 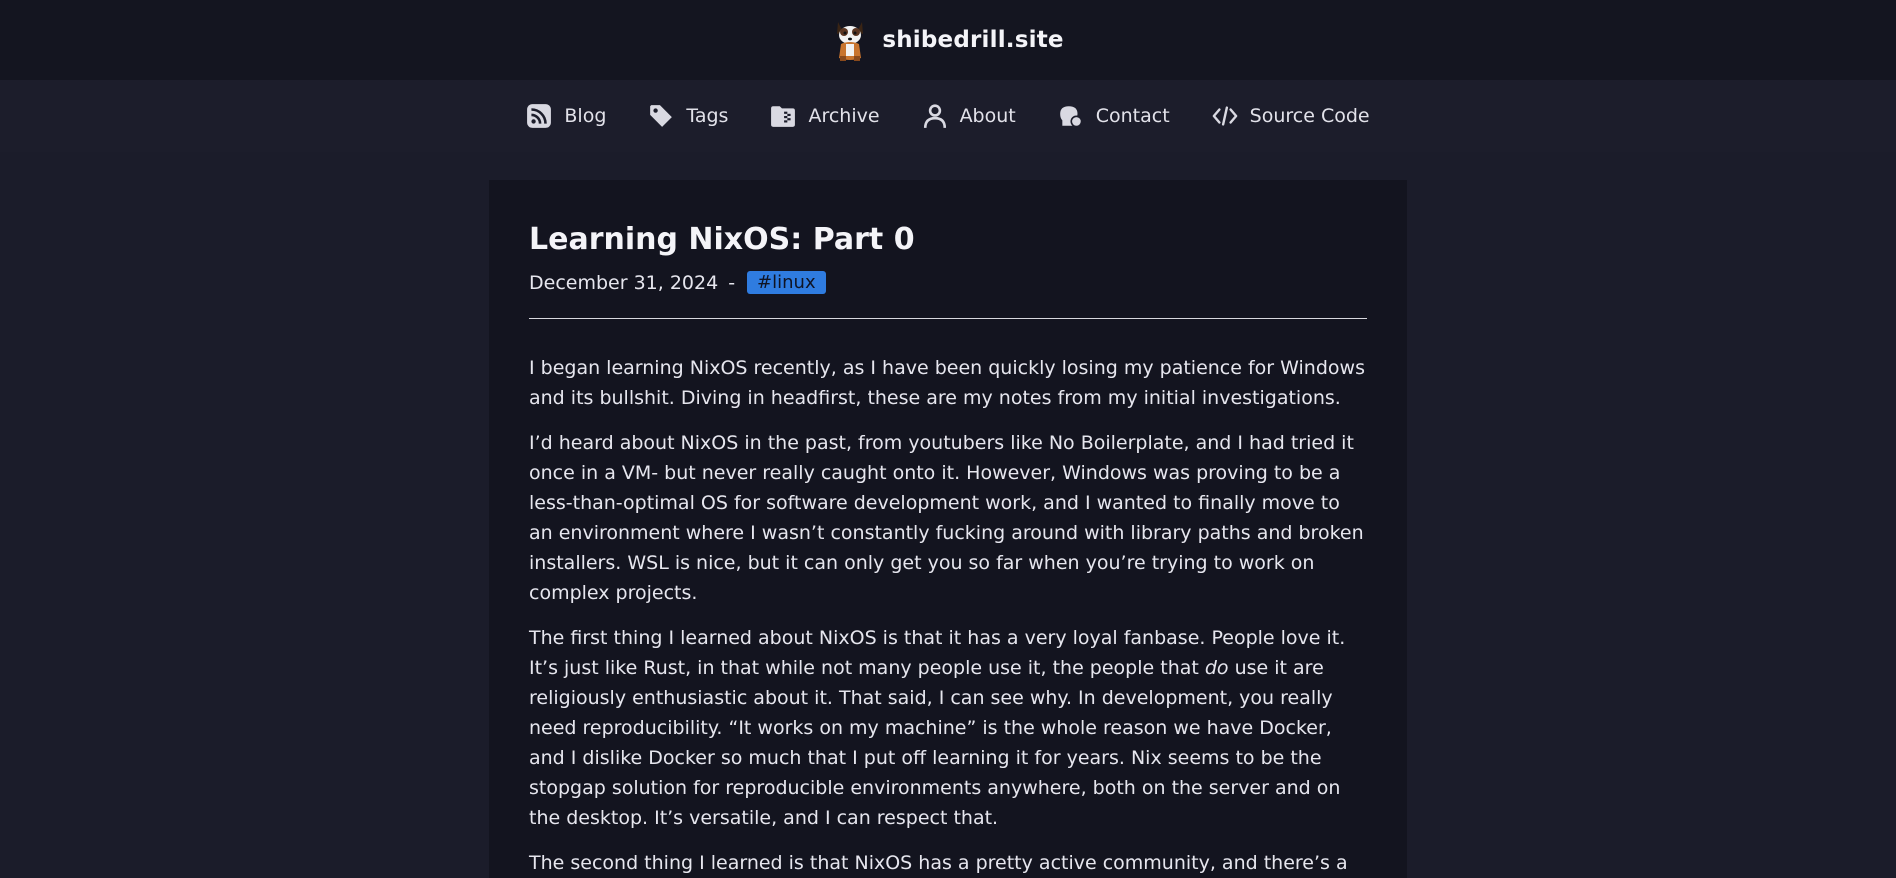 I want to click on archive-icon, so click(x=783, y=116).